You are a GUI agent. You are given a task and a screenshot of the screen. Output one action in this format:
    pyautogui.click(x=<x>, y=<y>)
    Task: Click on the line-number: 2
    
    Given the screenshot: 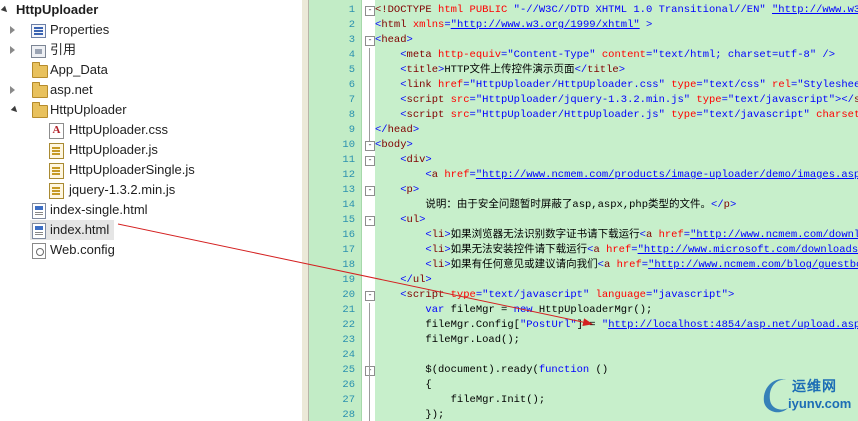 What is the action you would take?
    pyautogui.click(x=351, y=25)
    